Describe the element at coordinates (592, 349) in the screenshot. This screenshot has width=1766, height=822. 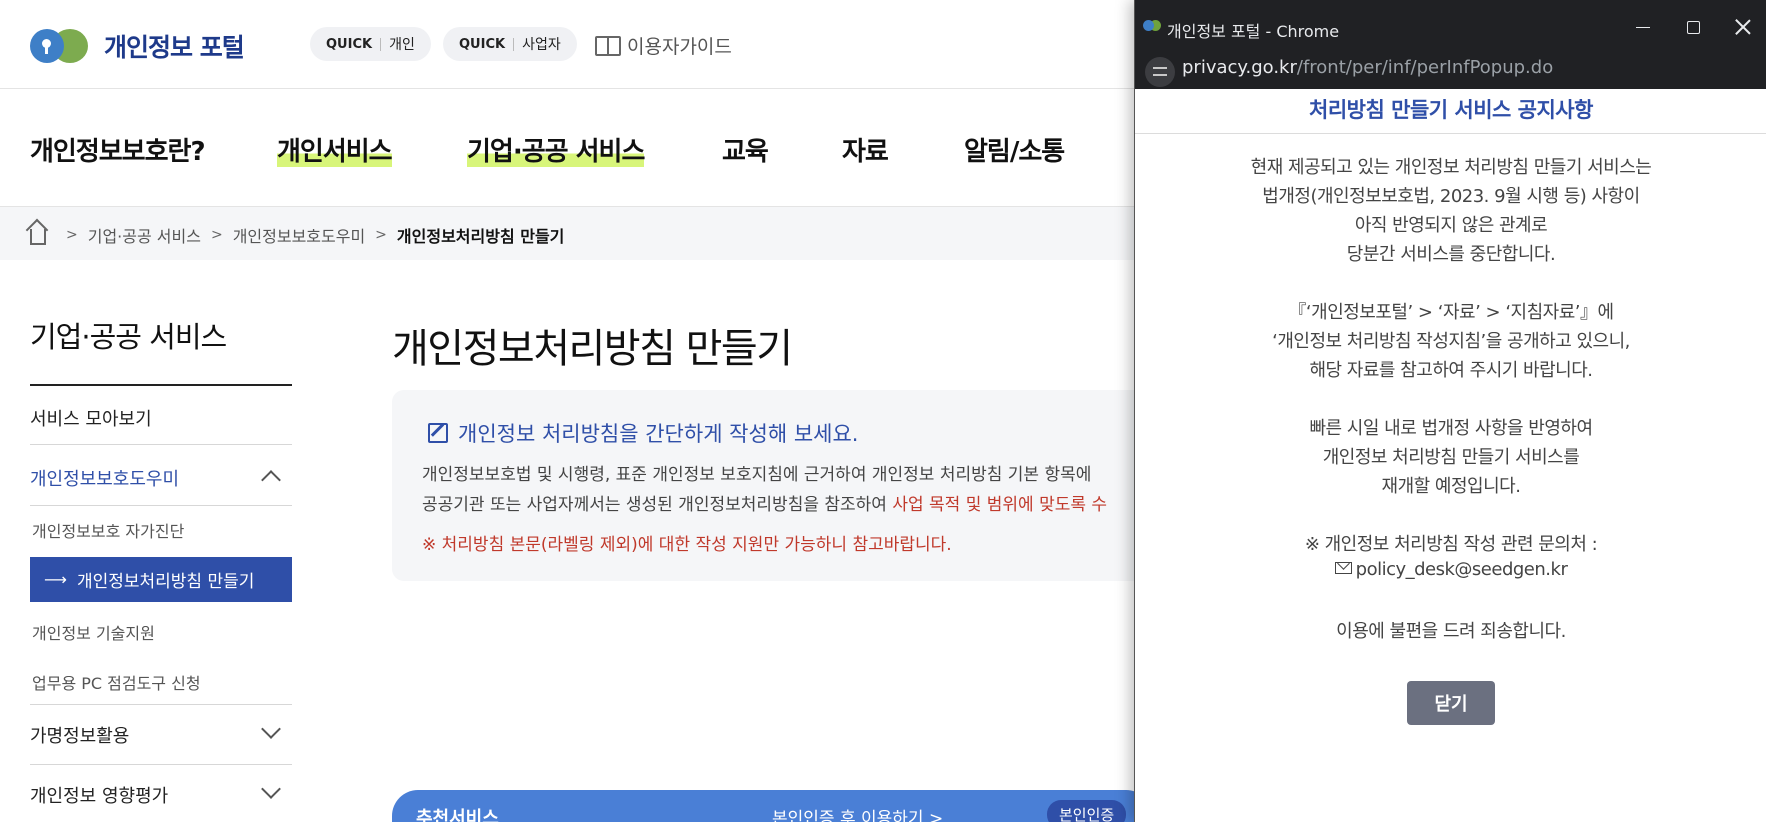
I see `page-title: 개인정보처리방침 만들기` at that location.